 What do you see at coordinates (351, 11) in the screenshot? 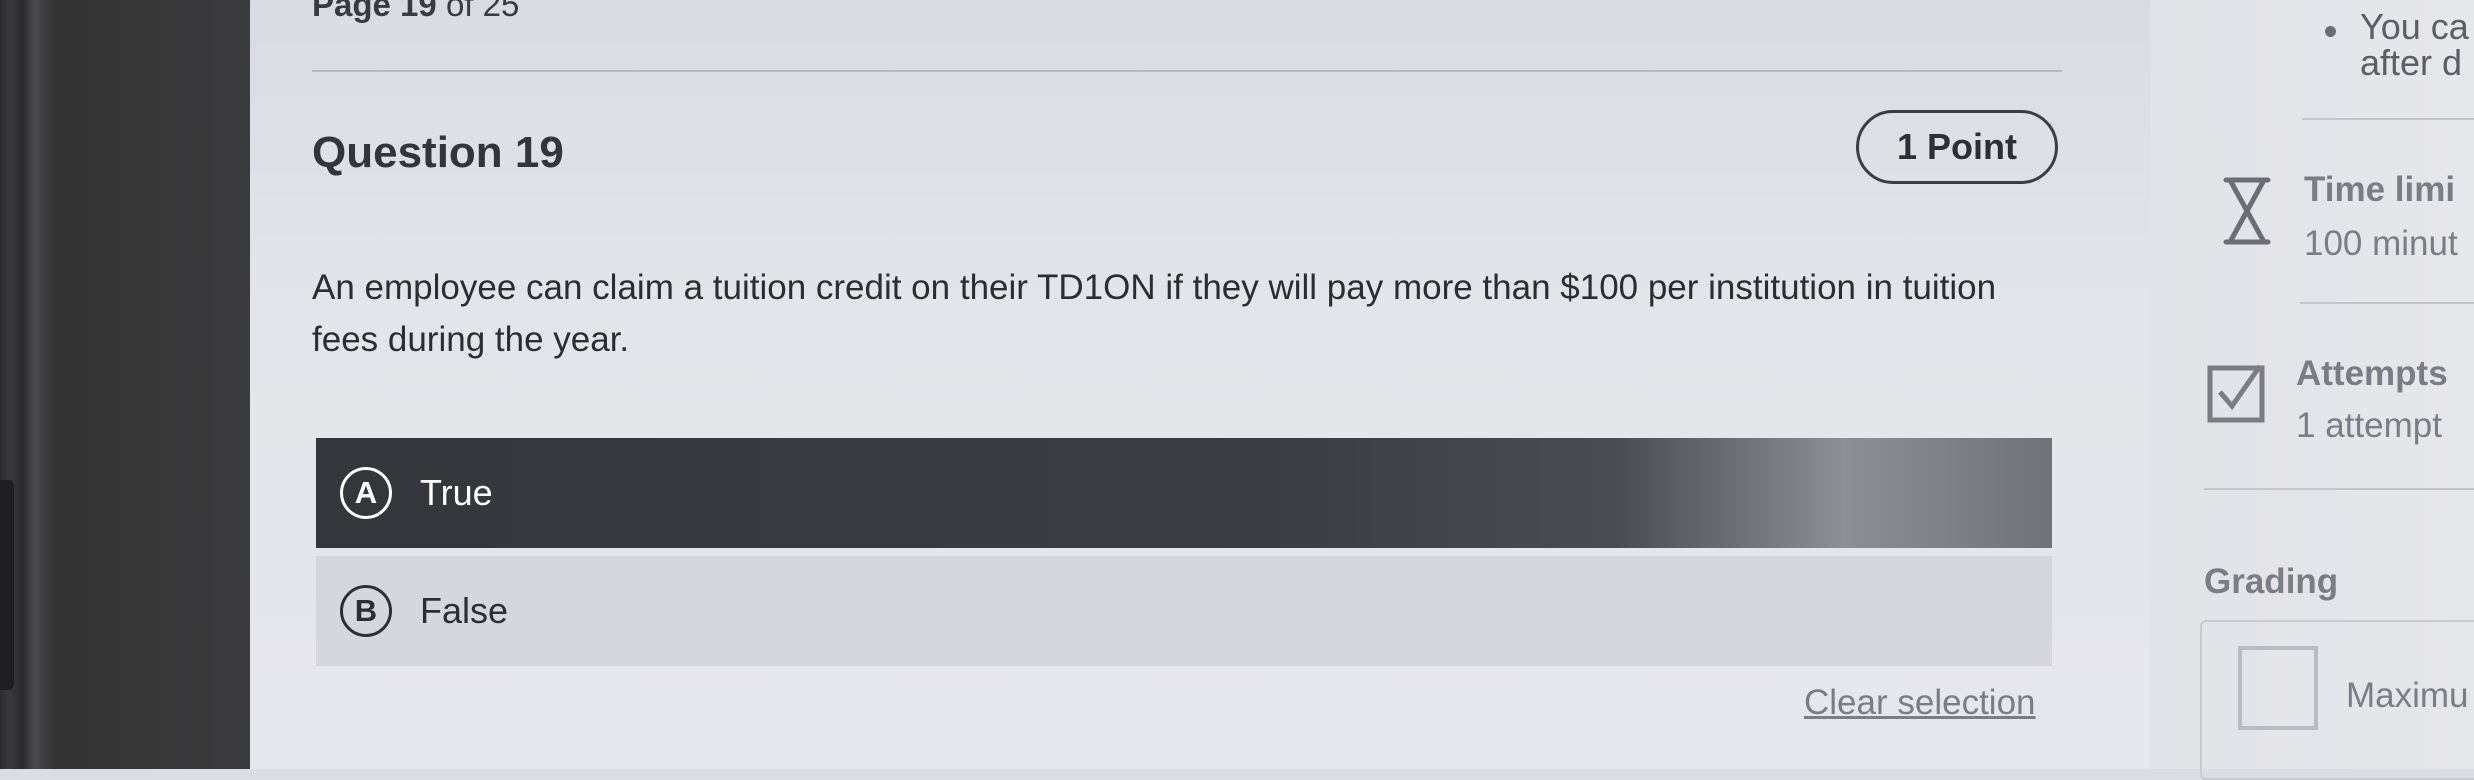
I see `page-prefix: Page` at bounding box center [351, 11].